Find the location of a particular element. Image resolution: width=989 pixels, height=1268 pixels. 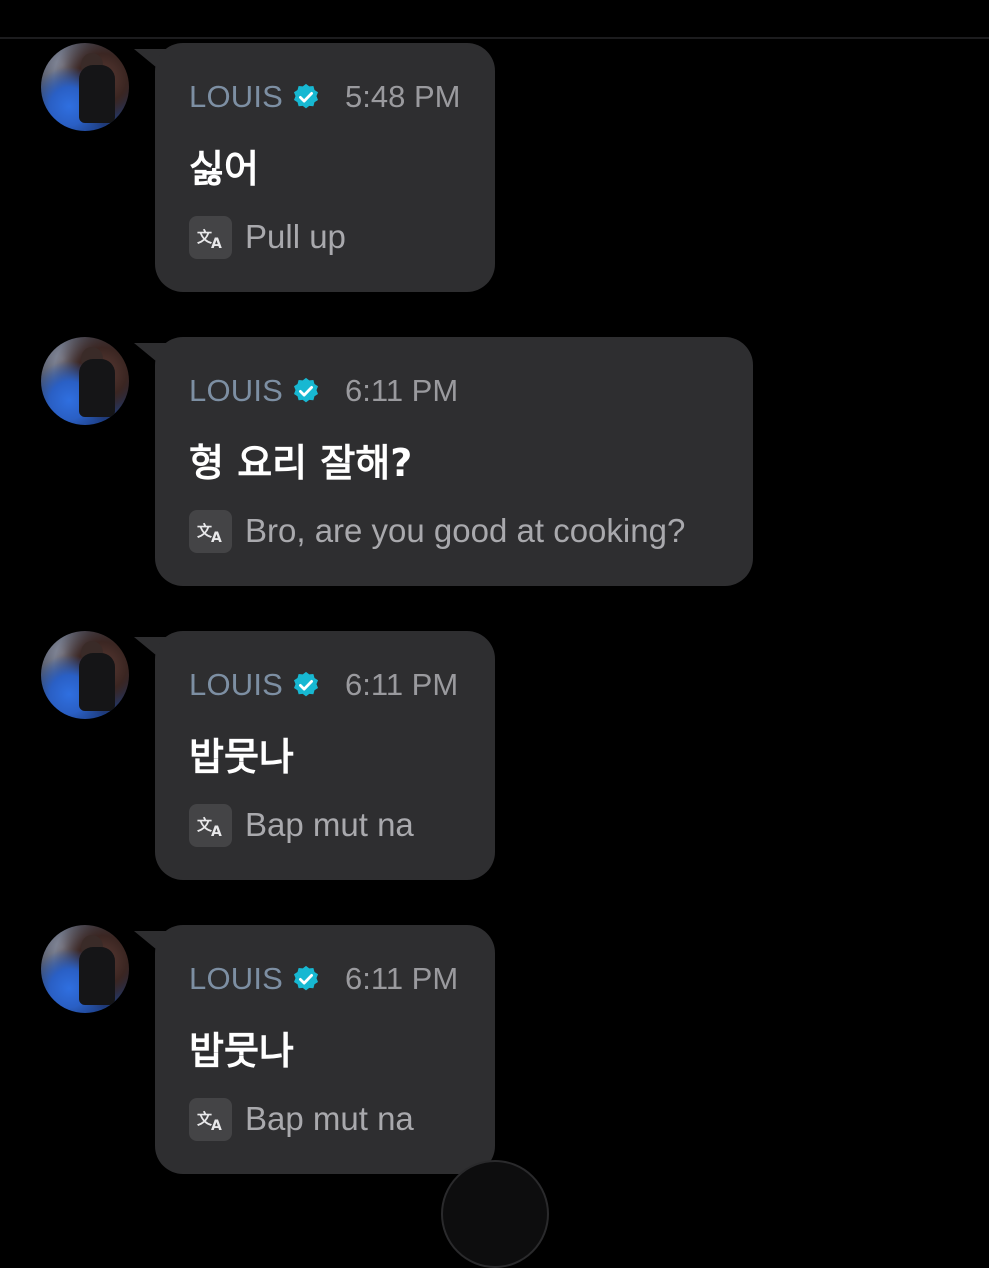

message-meta: LOUIS 5:48 PM is located at coordinates (324, 97).